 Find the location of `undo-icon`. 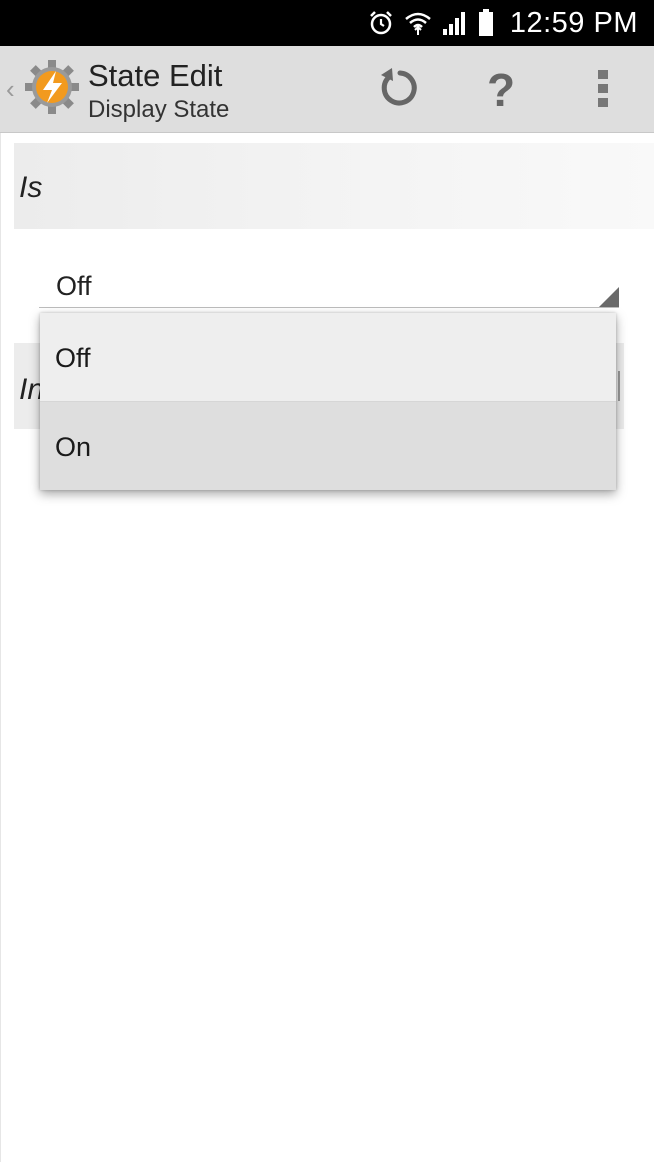

undo-icon is located at coordinates (400, 90).